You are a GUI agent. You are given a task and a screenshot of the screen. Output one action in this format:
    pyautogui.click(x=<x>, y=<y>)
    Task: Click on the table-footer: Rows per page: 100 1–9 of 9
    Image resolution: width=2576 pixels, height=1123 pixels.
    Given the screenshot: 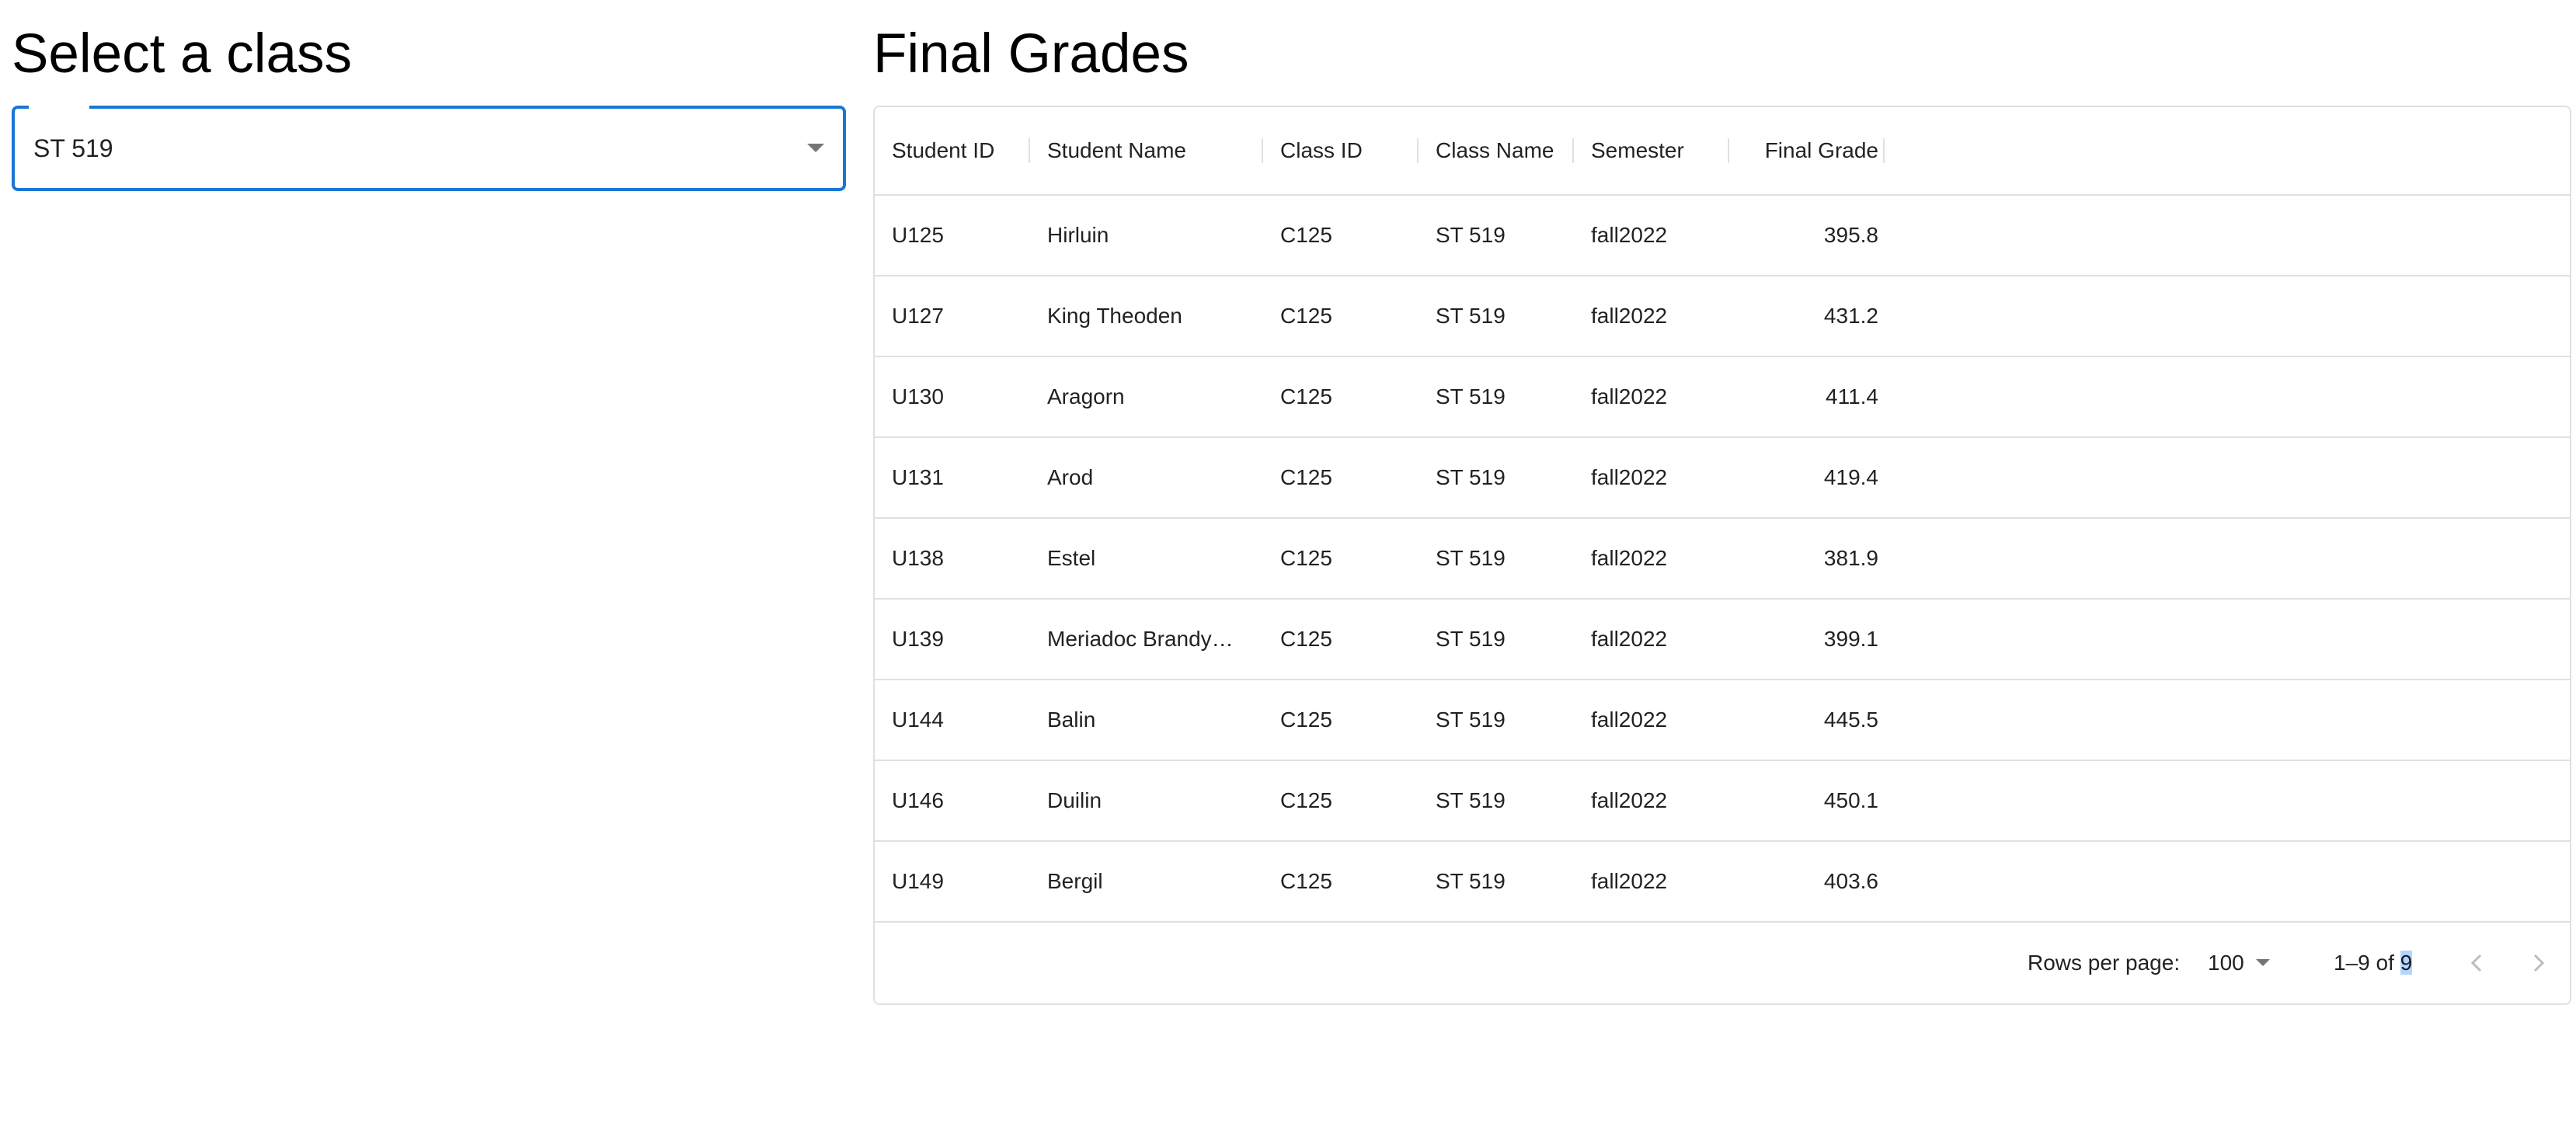 What is the action you would take?
    pyautogui.click(x=1723, y=962)
    